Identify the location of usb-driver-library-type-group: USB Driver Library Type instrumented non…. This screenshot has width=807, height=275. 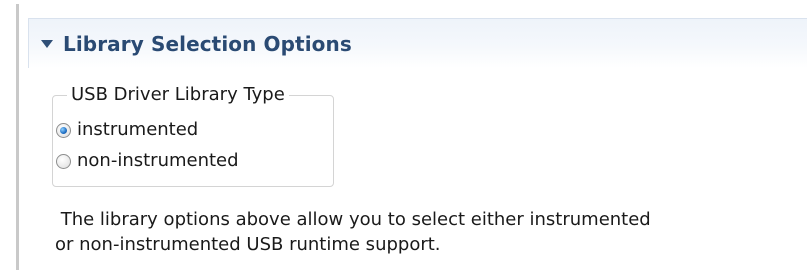
(193, 135).